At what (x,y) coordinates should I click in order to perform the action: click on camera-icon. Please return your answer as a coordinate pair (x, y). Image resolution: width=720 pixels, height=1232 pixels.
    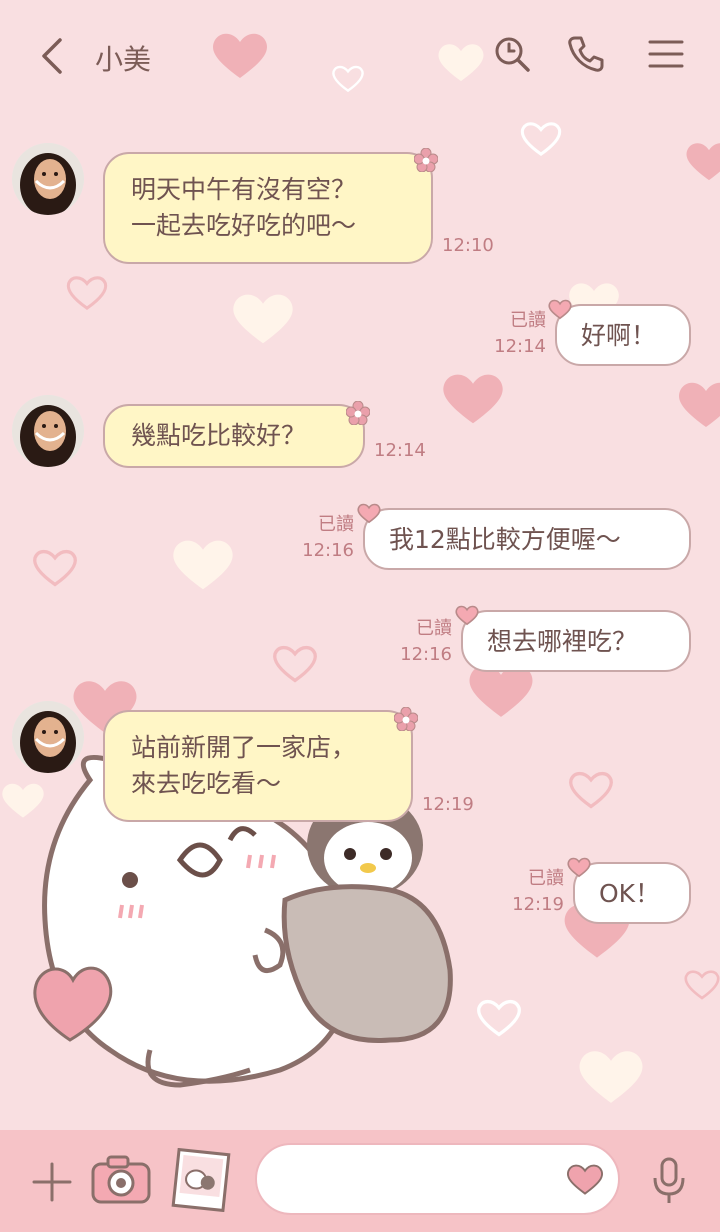
    Looking at the image, I should click on (121, 1180).